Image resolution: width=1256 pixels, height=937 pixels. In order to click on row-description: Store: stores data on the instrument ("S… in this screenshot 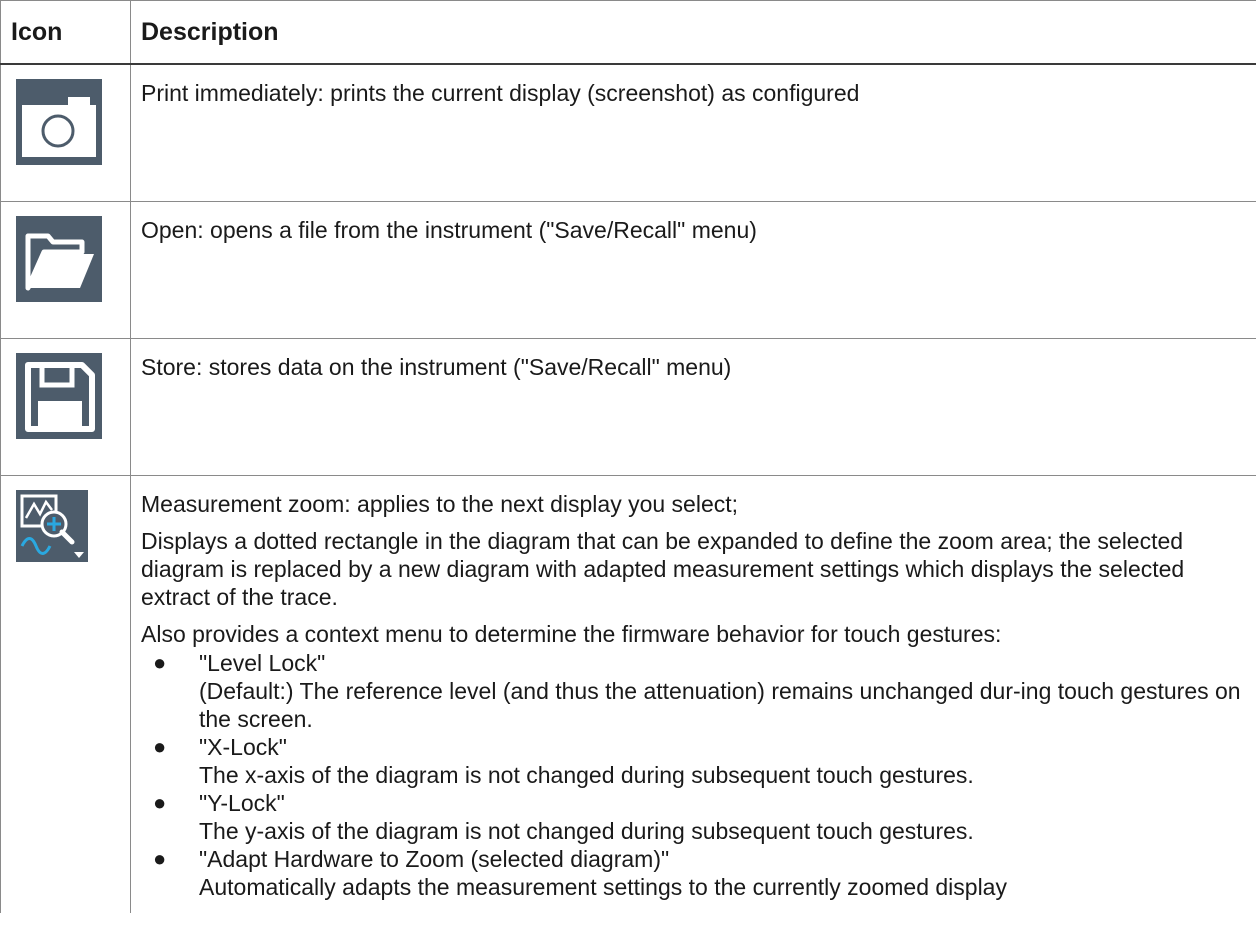, I will do `click(436, 367)`.